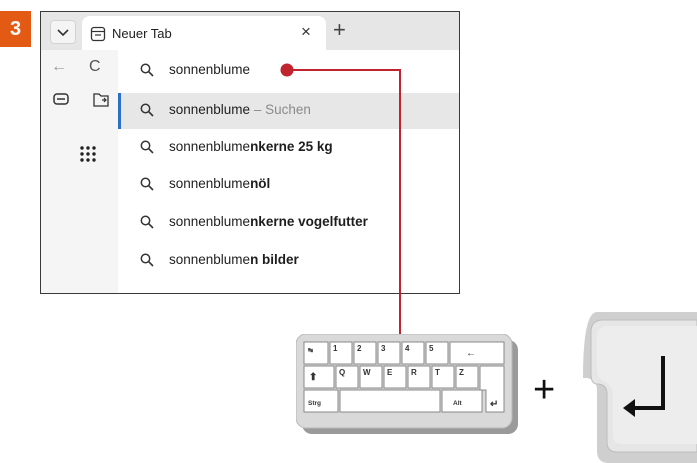 Image resolution: width=697 pixels, height=463 pixels. Describe the element at coordinates (544, 390) in the screenshot. I see `plus-sign: +` at that location.